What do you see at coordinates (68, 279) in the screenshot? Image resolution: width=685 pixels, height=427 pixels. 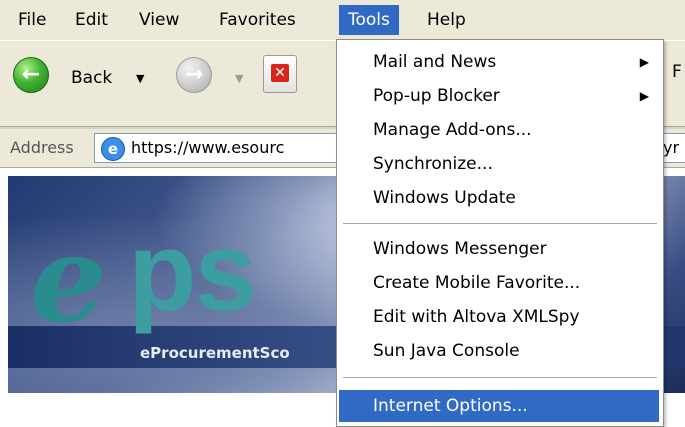 I see `eps-logo-e: e` at bounding box center [68, 279].